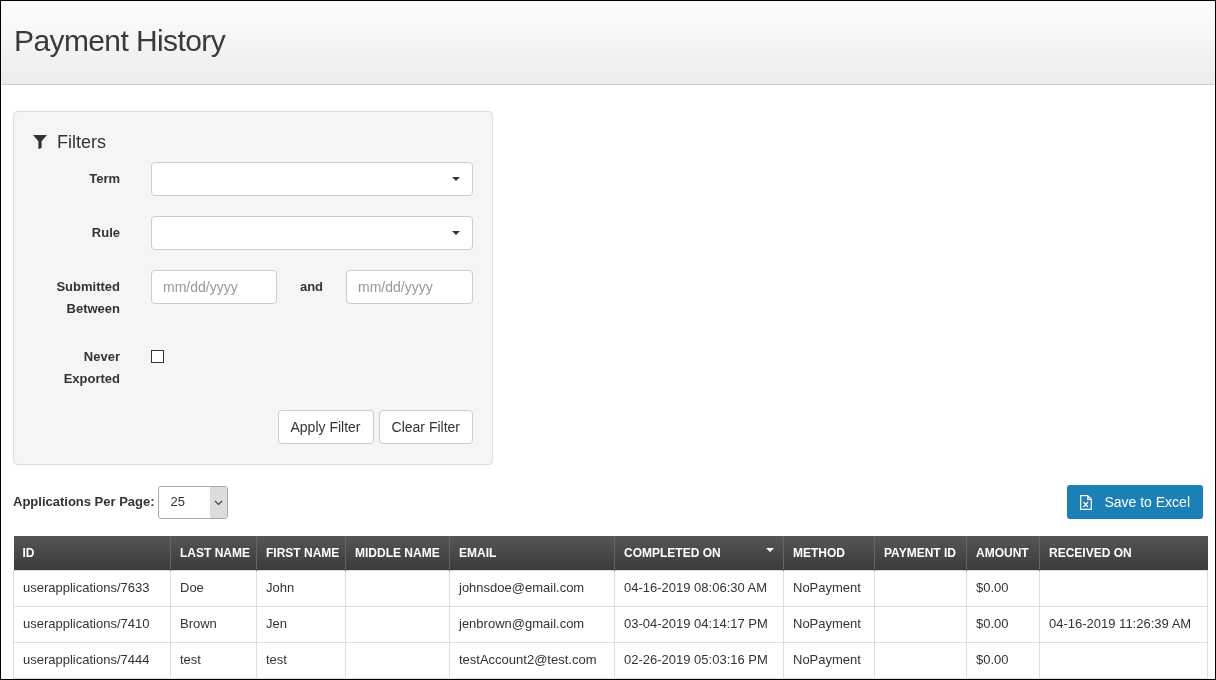 The image size is (1216, 680). What do you see at coordinates (311, 287) in the screenshot?
I see `range-joiner-text: and` at bounding box center [311, 287].